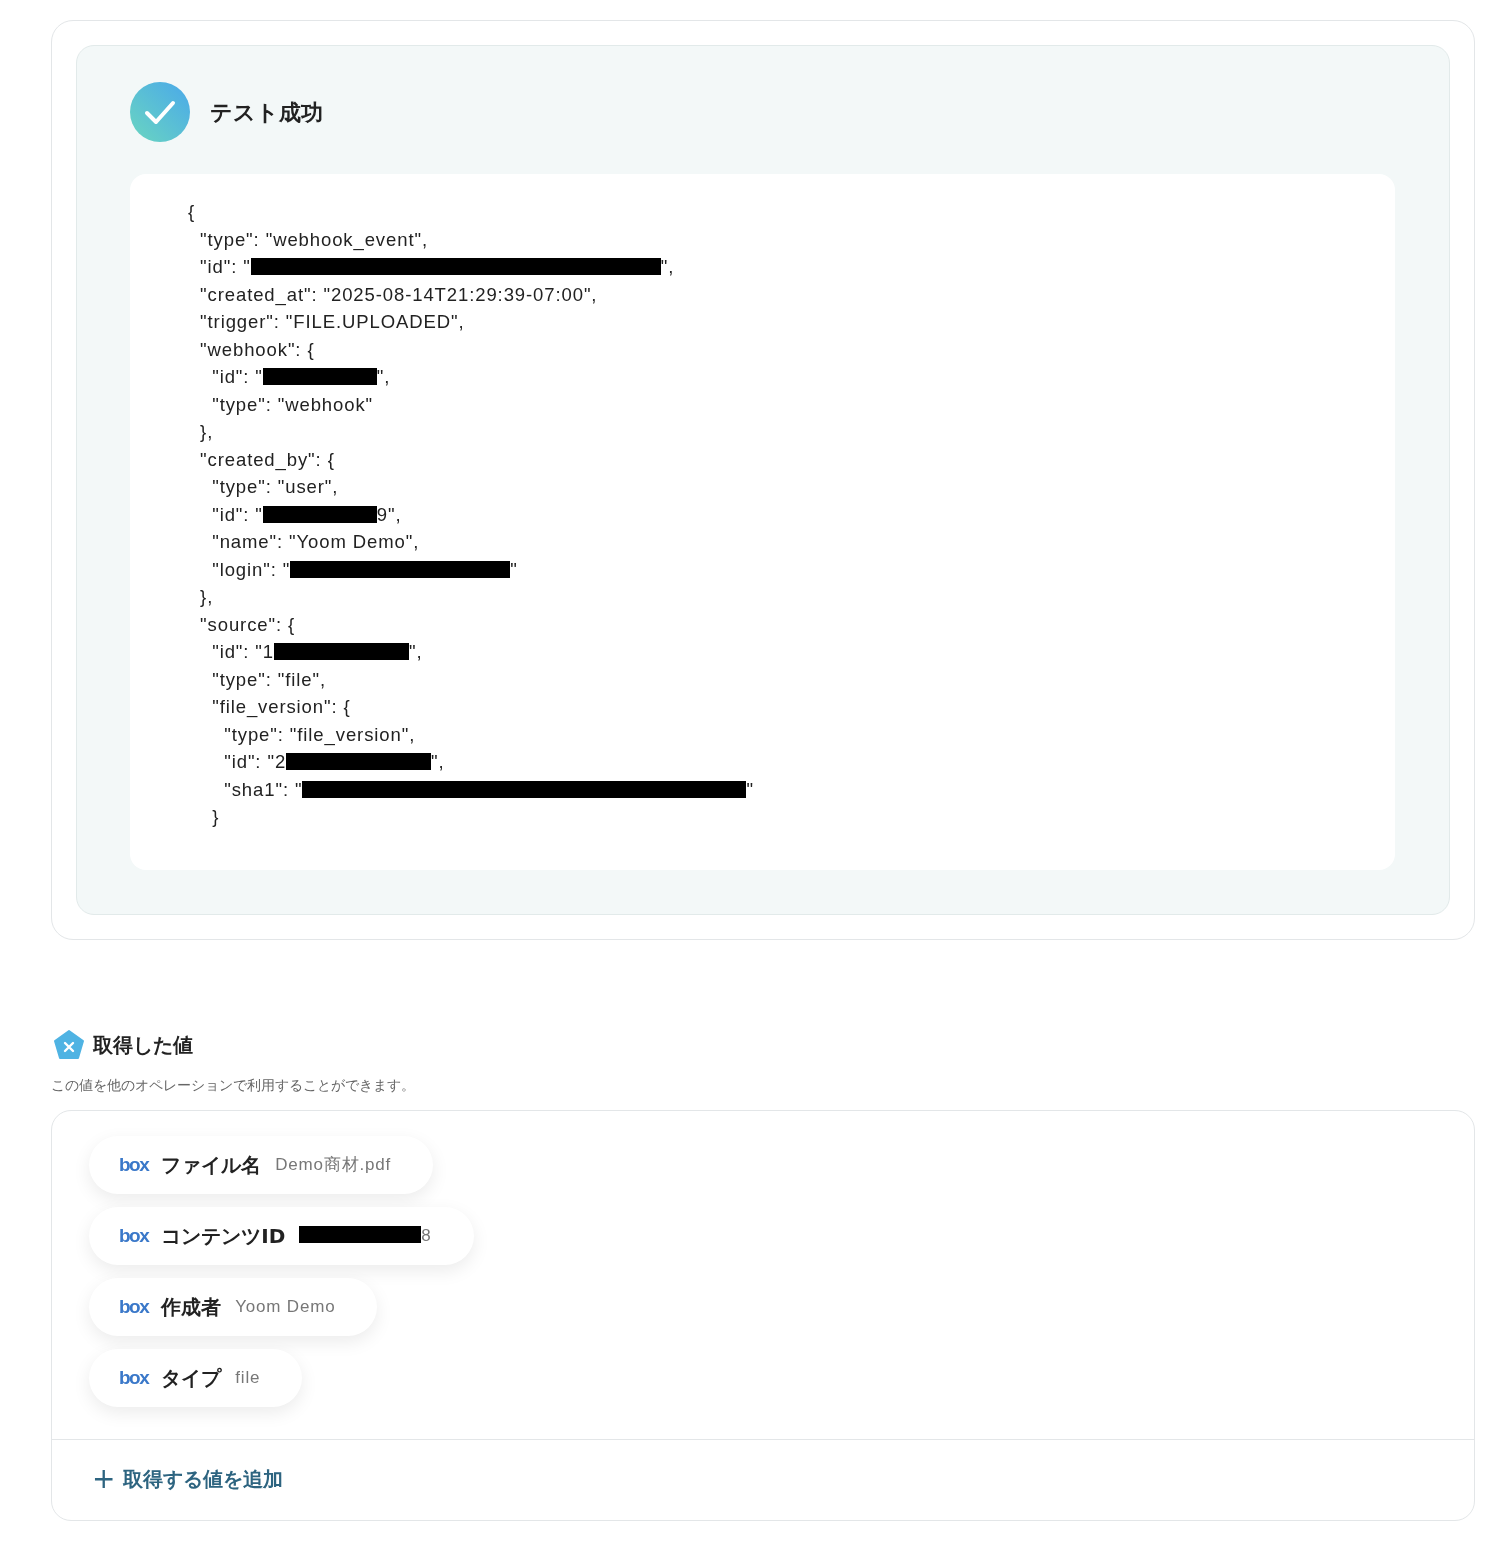 The width and height of the screenshot is (1500, 1558). I want to click on code-line: }, so click(216, 817).